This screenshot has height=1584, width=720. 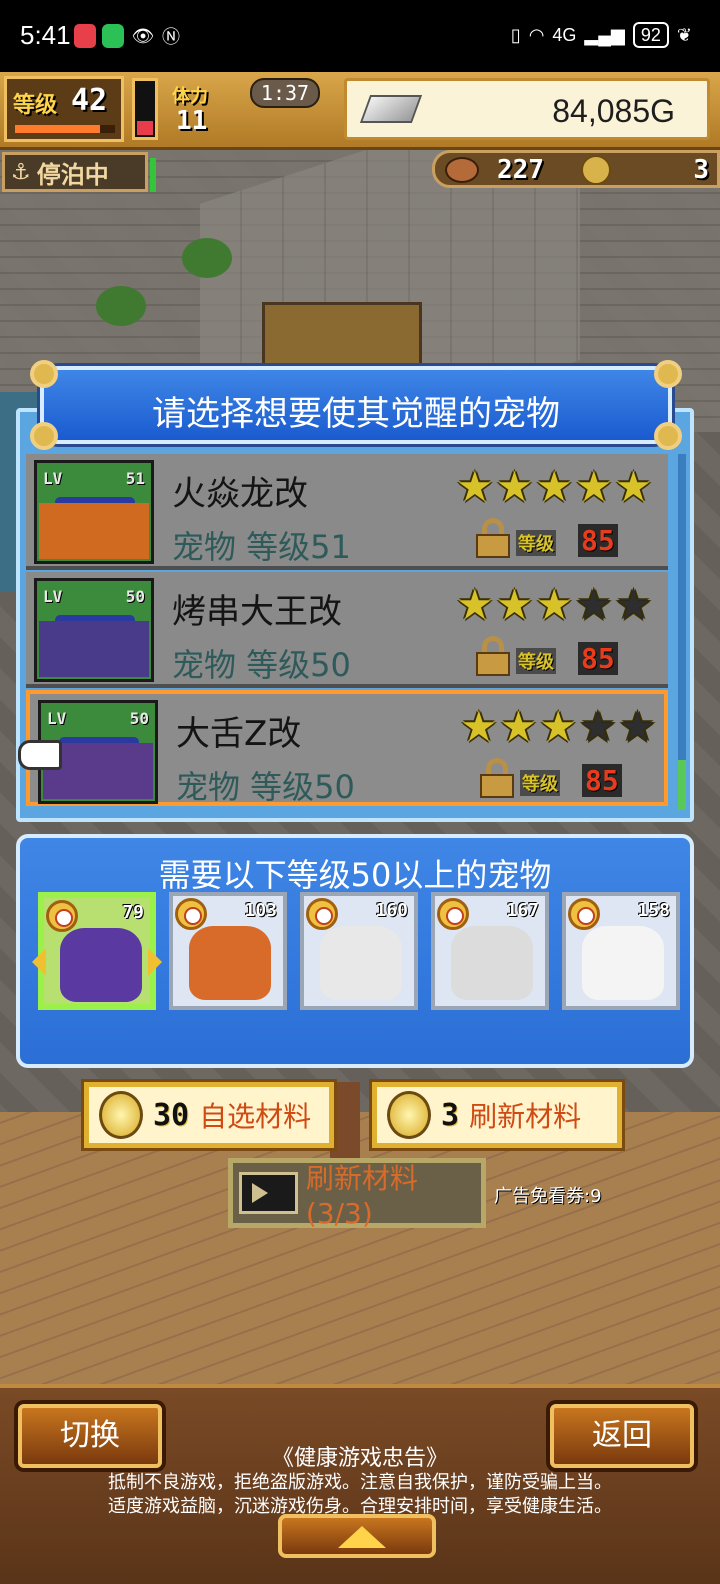 What do you see at coordinates (520, 170) in the screenshot?
I see `food-count: 227` at bounding box center [520, 170].